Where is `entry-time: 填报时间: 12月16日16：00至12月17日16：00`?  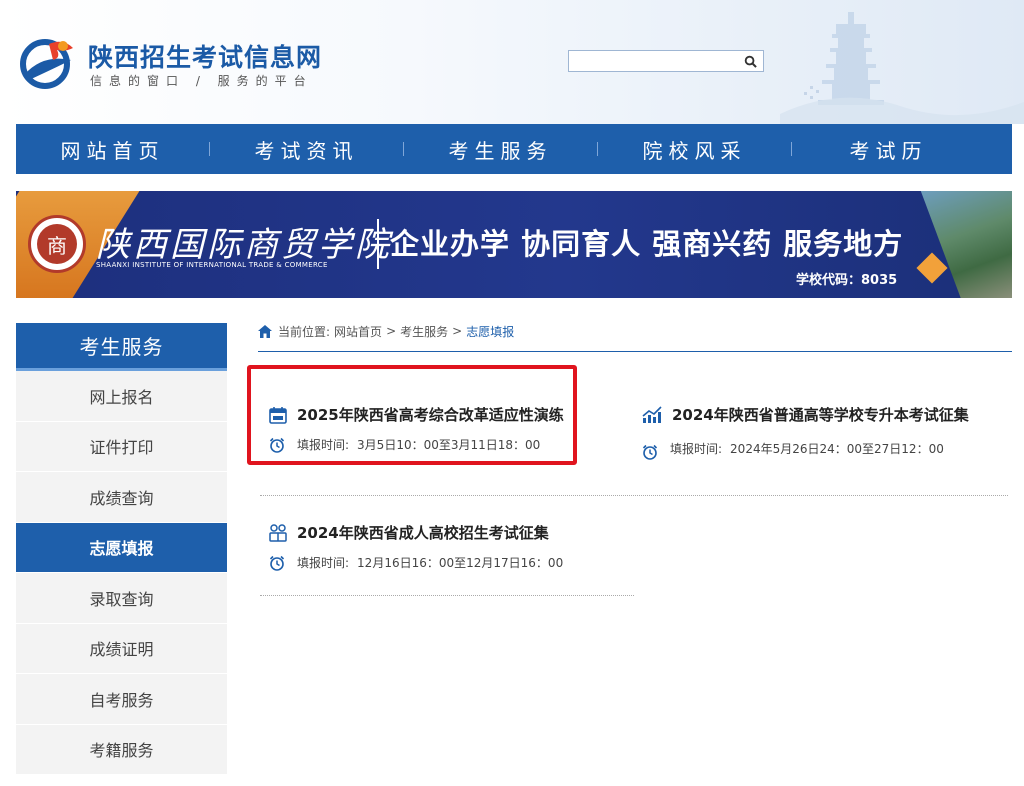 entry-time: 填报时间: 12月16日16：00至12月17日16：00 is located at coordinates (416, 562).